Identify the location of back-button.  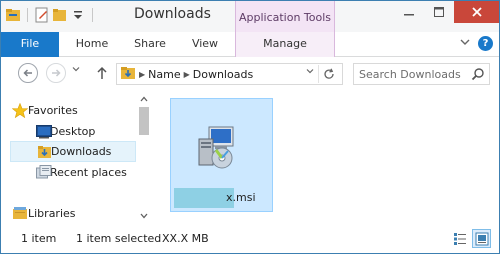
(28, 73).